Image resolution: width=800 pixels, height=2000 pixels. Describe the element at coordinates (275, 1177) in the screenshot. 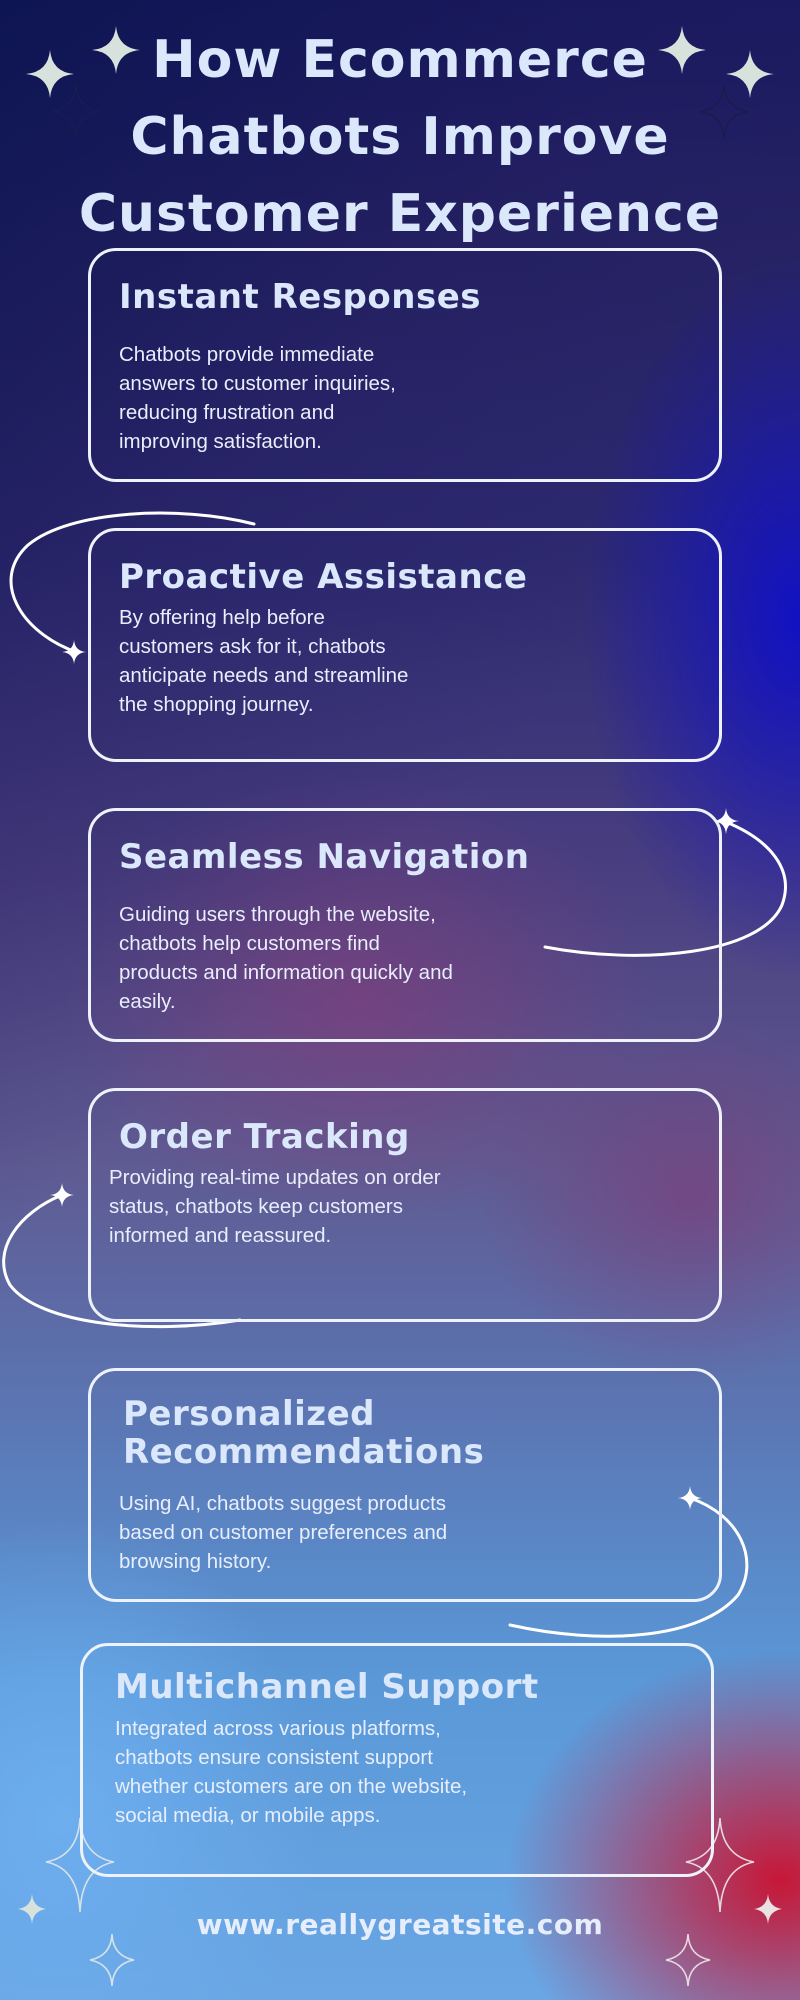

I see `card-body-line: Providing real-time updates on order` at that location.